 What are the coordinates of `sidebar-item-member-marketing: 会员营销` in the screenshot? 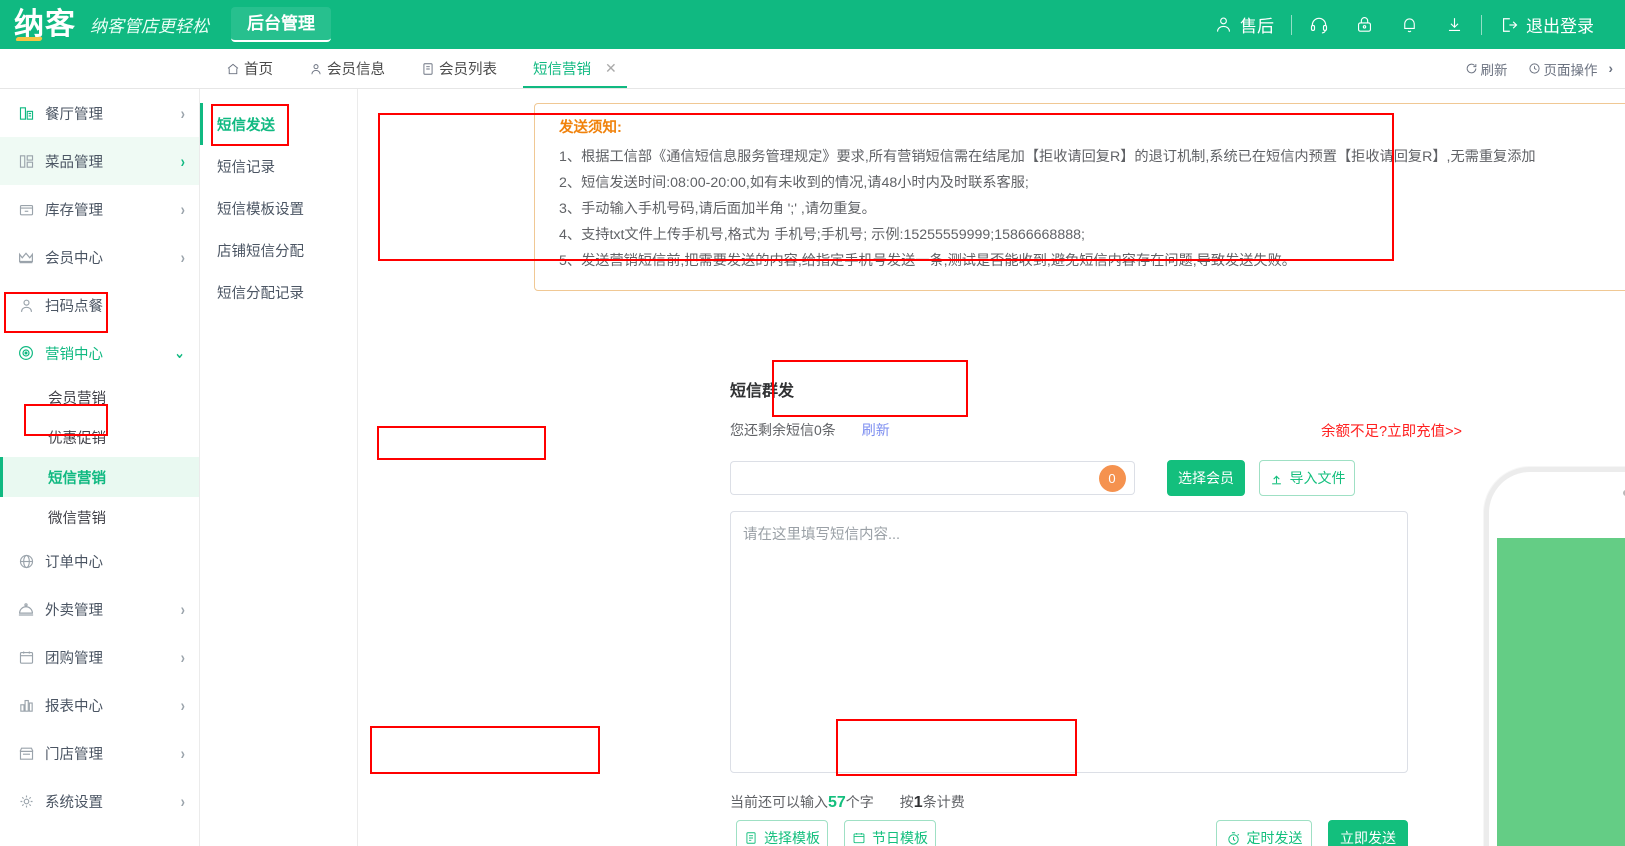 It's located at (99, 397).